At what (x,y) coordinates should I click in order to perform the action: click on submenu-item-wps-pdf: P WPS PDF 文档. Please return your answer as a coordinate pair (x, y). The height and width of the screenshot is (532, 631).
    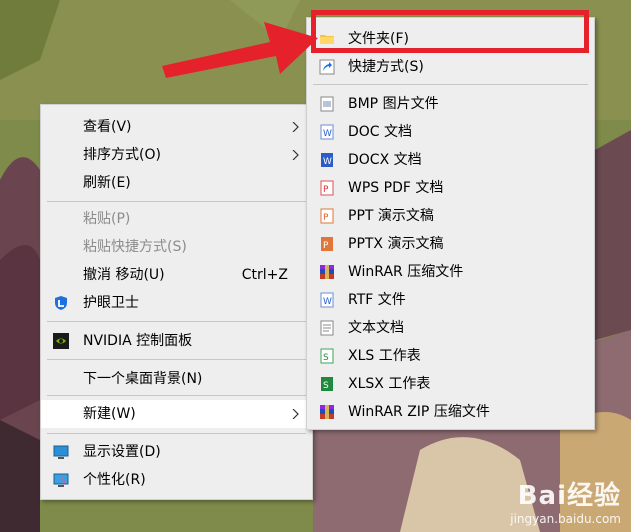
    Looking at the image, I should click on (450, 188).